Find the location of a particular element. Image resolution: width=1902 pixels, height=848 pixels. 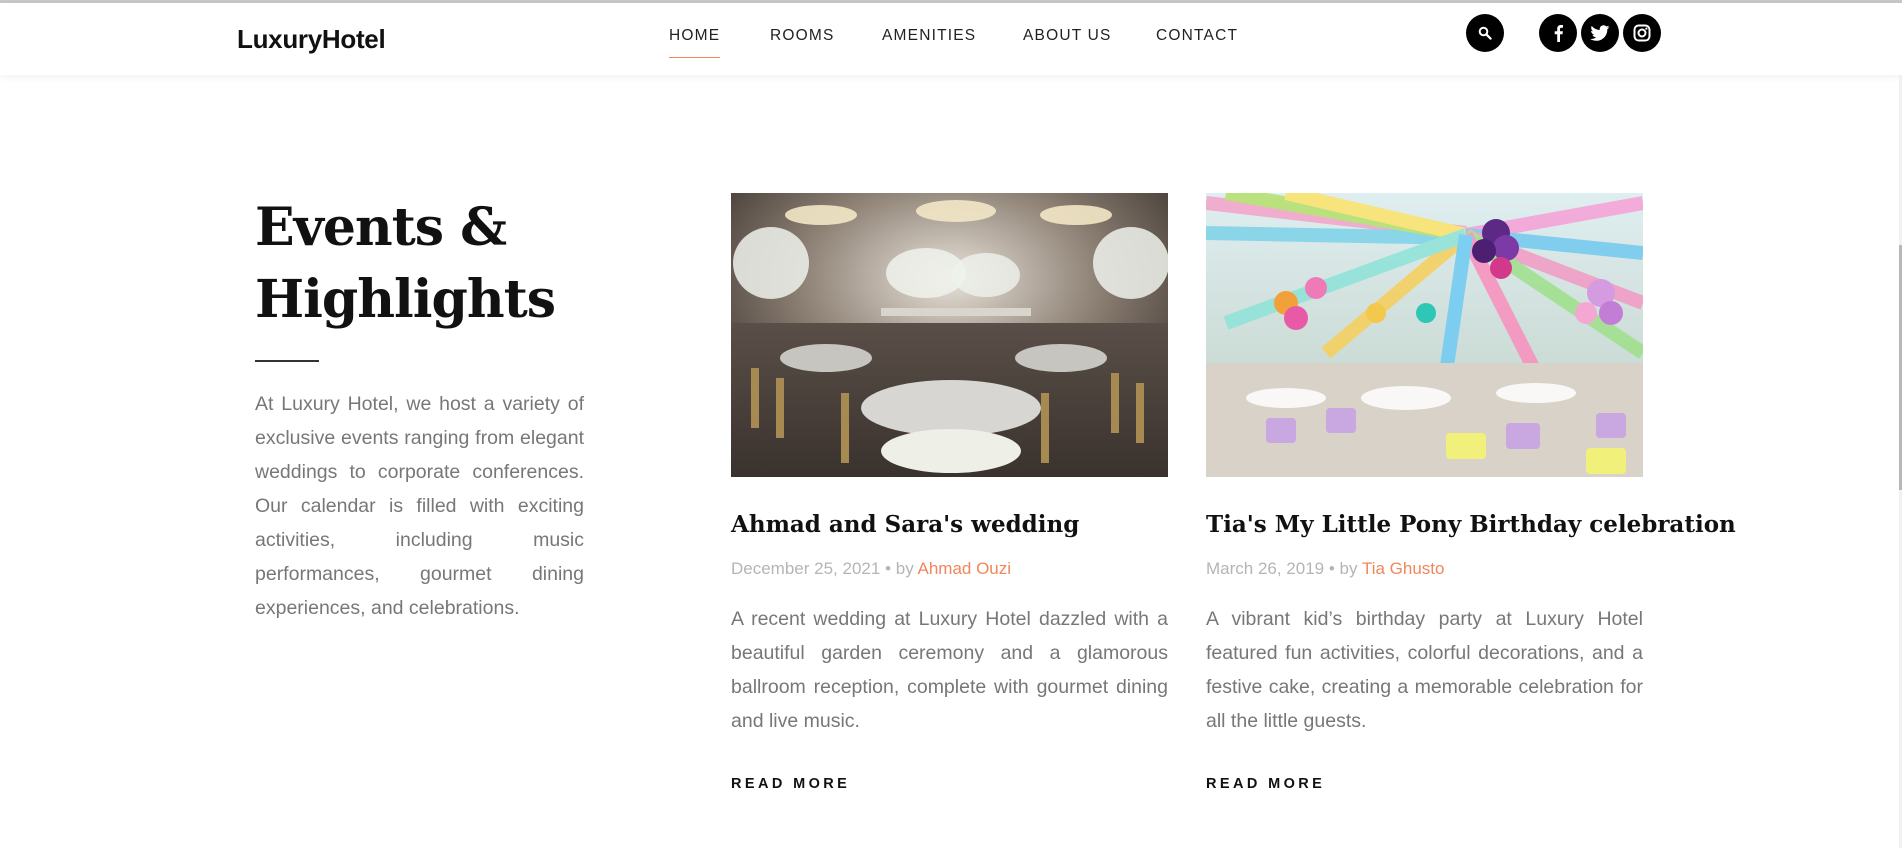

instagram-icon is located at coordinates (1642, 33).